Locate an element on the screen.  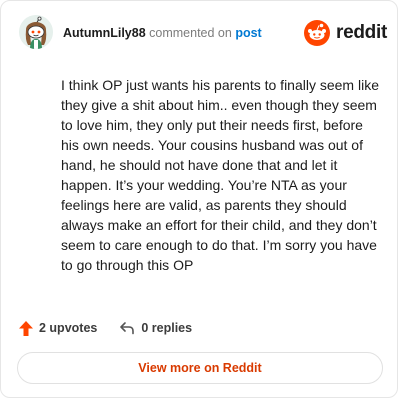
action-text: commented on is located at coordinates (190, 33).